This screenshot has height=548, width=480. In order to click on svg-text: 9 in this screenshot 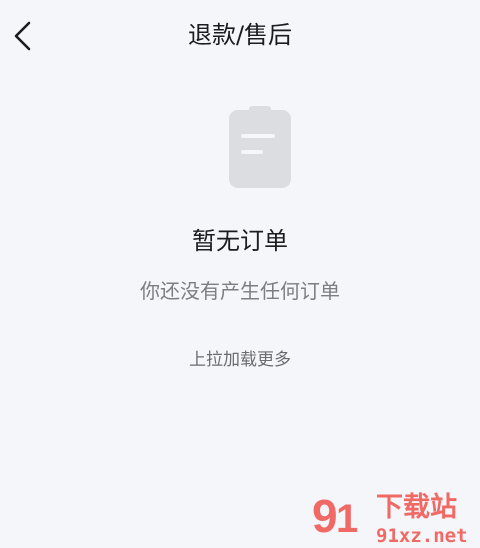, I will do `click(325, 516)`.